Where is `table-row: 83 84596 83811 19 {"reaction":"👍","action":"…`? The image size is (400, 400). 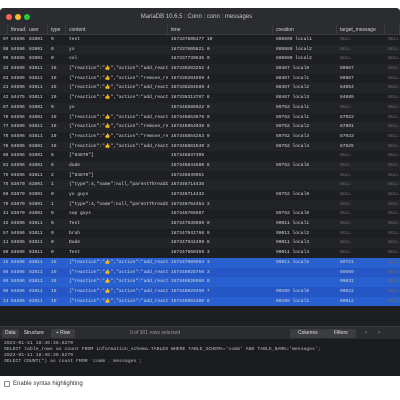
table-row: 83 84596 83811 19 {"reaction":"👍","action":"… is located at coordinates (200, 79).